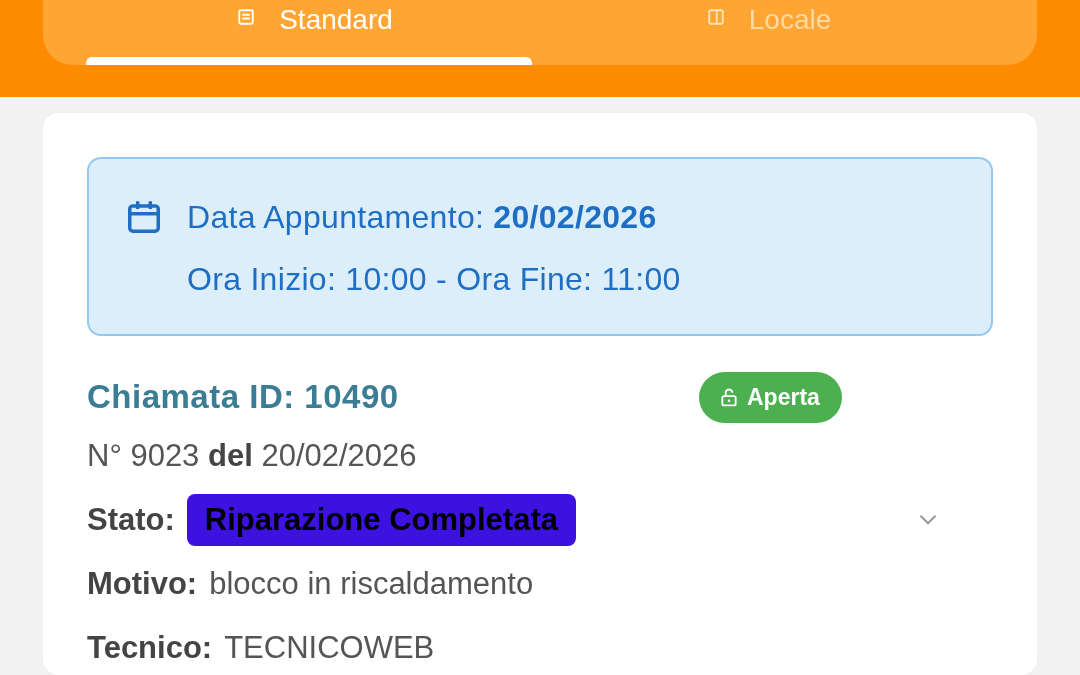  I want to click on call-id: Chiamata ID: 10490, so click(243, 397).